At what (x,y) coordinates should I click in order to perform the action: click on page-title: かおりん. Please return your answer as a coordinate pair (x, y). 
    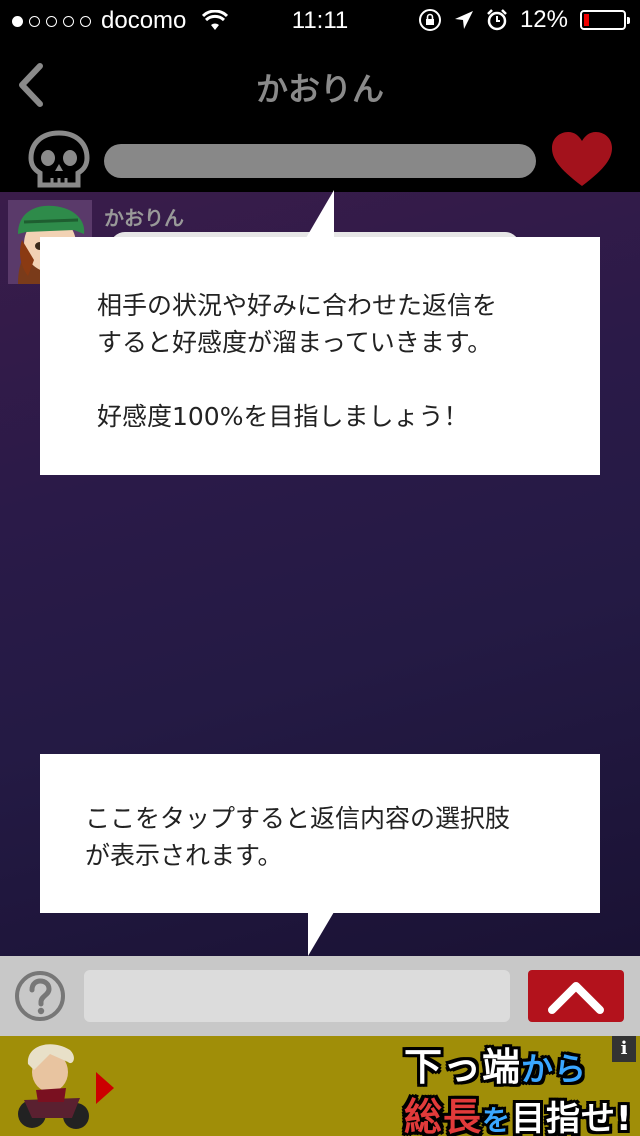
    Looking at the image, I should click on (319, 89).